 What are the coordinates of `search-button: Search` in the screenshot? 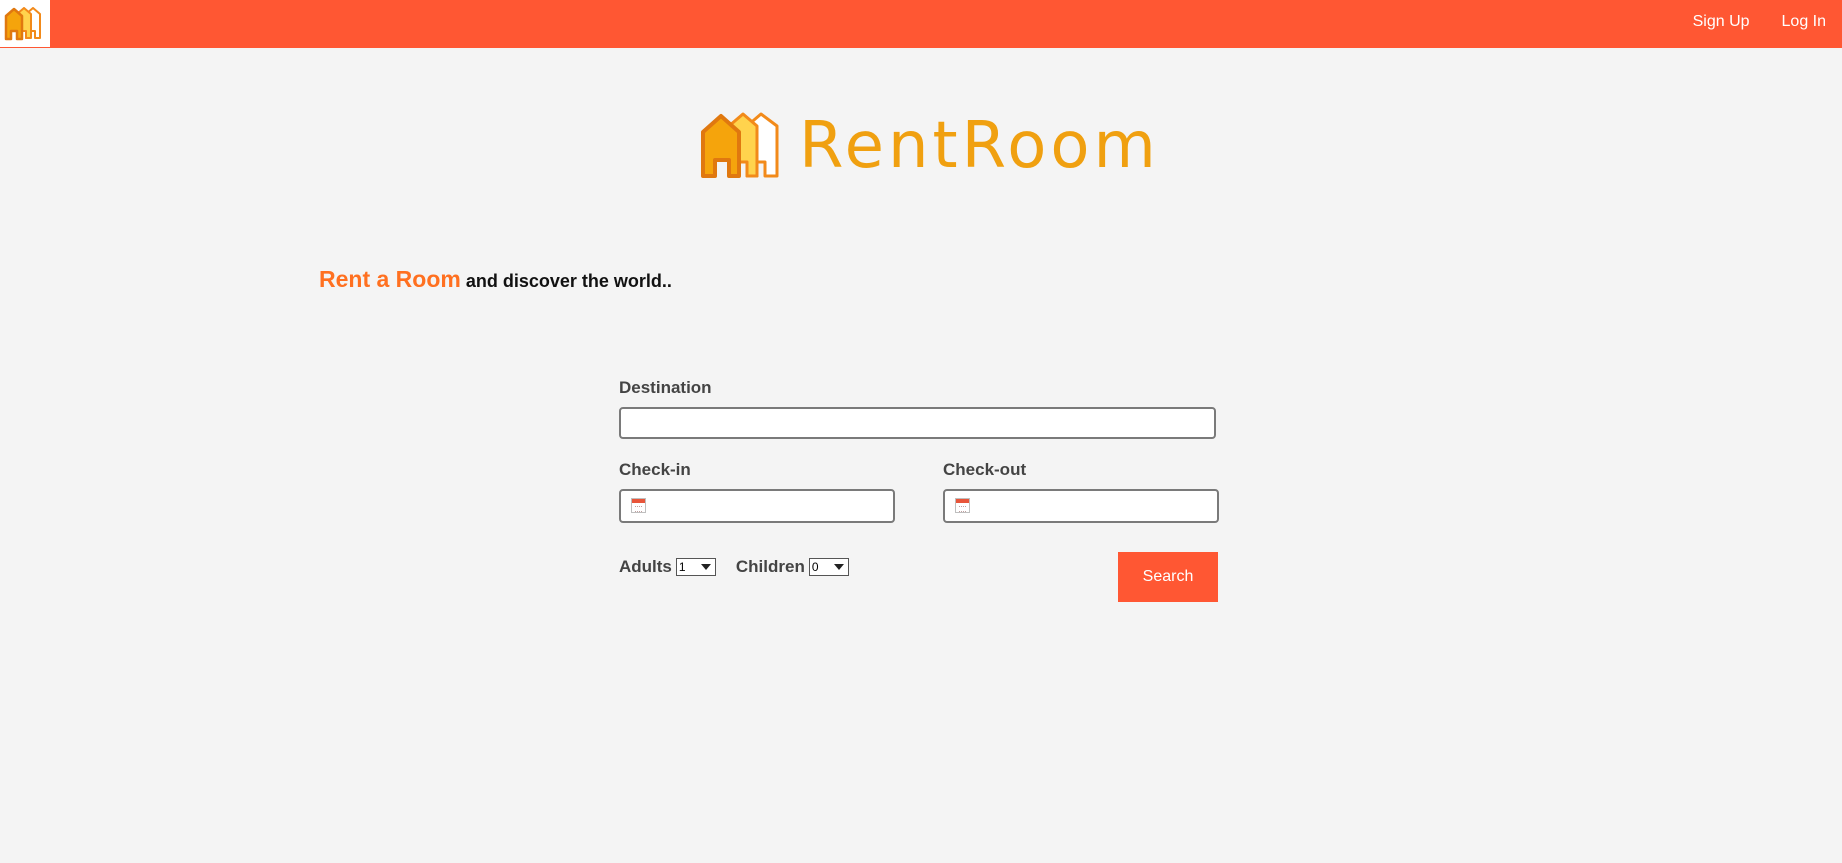 It's located at (1168, 577).